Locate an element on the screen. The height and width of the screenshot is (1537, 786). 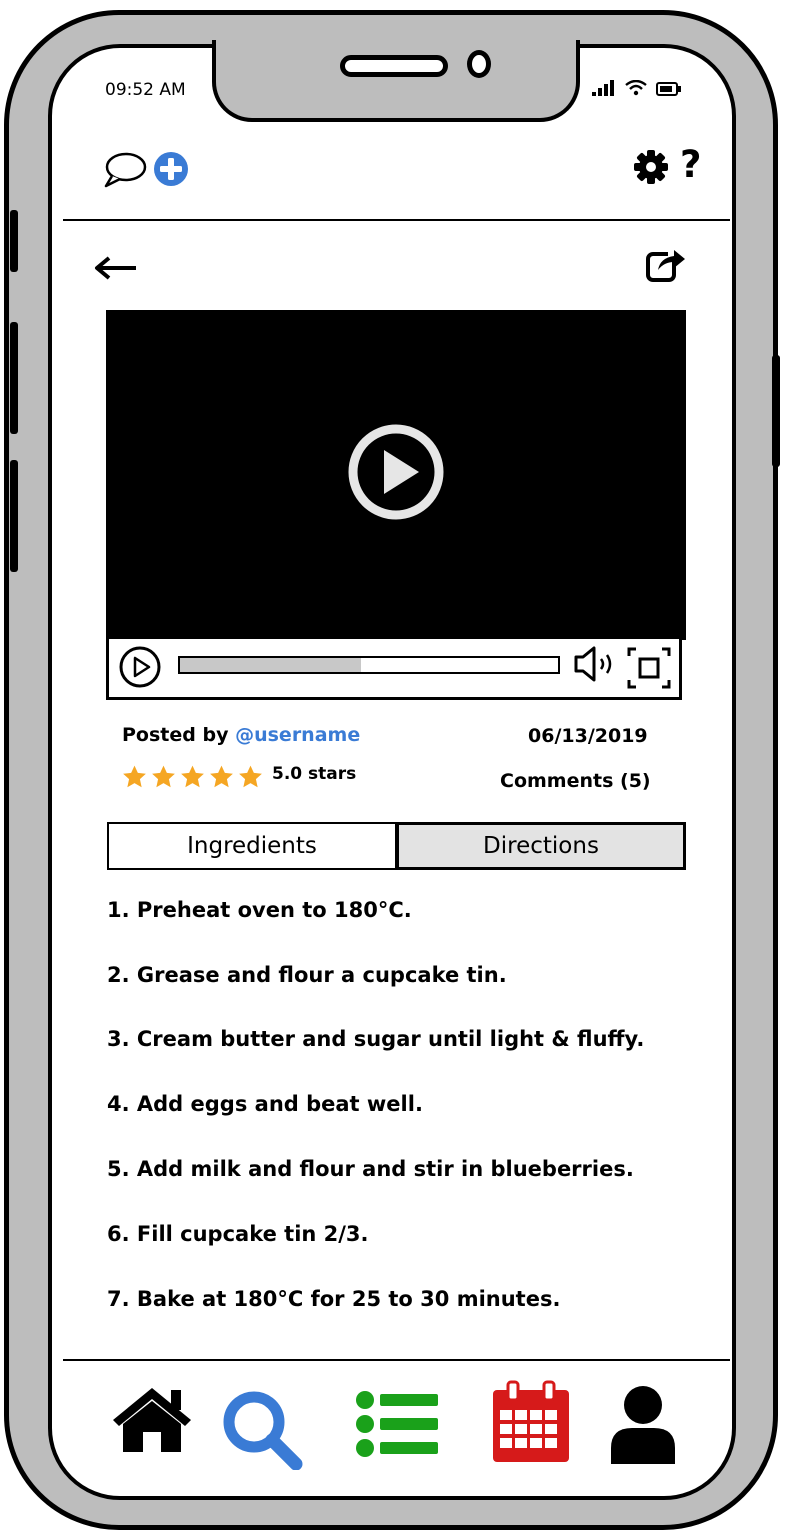
calendar-icon is located at coordinates (531, 1423).